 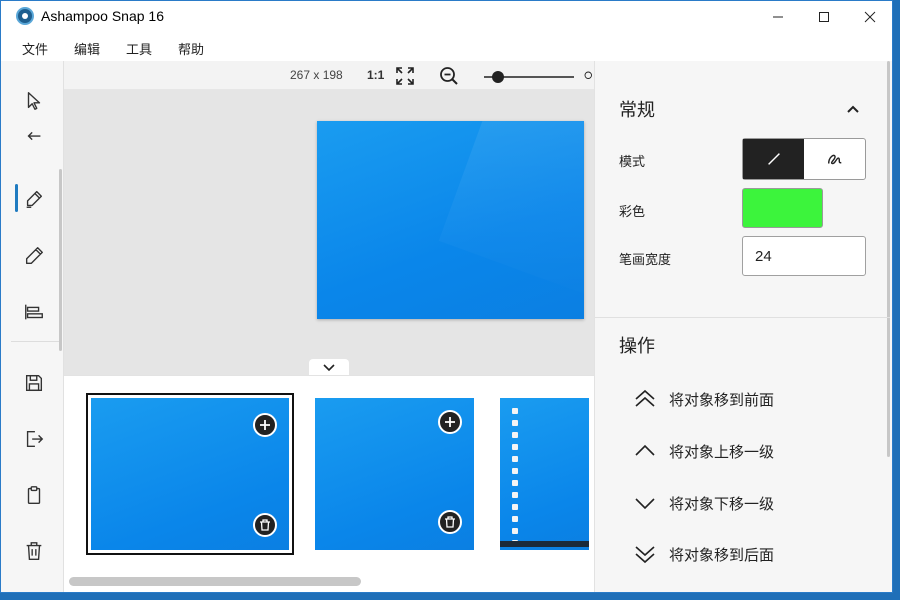 I want to click on export-button, so click(x=34, y=439).